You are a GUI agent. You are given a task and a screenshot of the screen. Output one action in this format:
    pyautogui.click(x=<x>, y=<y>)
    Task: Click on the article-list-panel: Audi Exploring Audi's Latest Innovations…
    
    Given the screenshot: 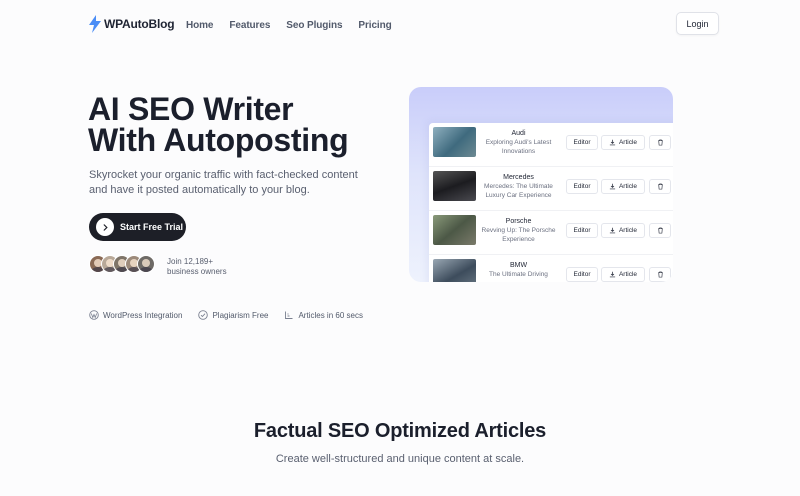 What is the action you would take?
    pyautogui.click(x=551, y=202)
    